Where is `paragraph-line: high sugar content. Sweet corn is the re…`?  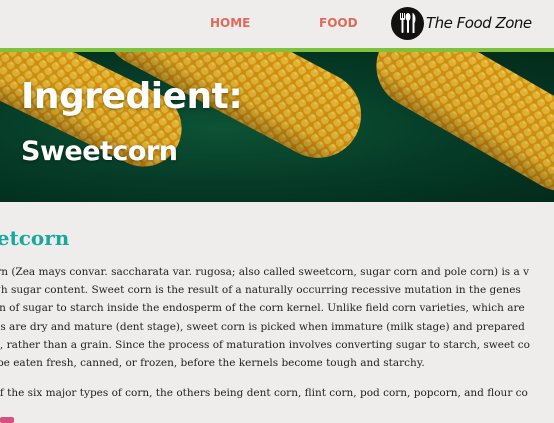
paragraph-line: high sugar content. Sweet corn is the re… is located at coordinates (260, 290).